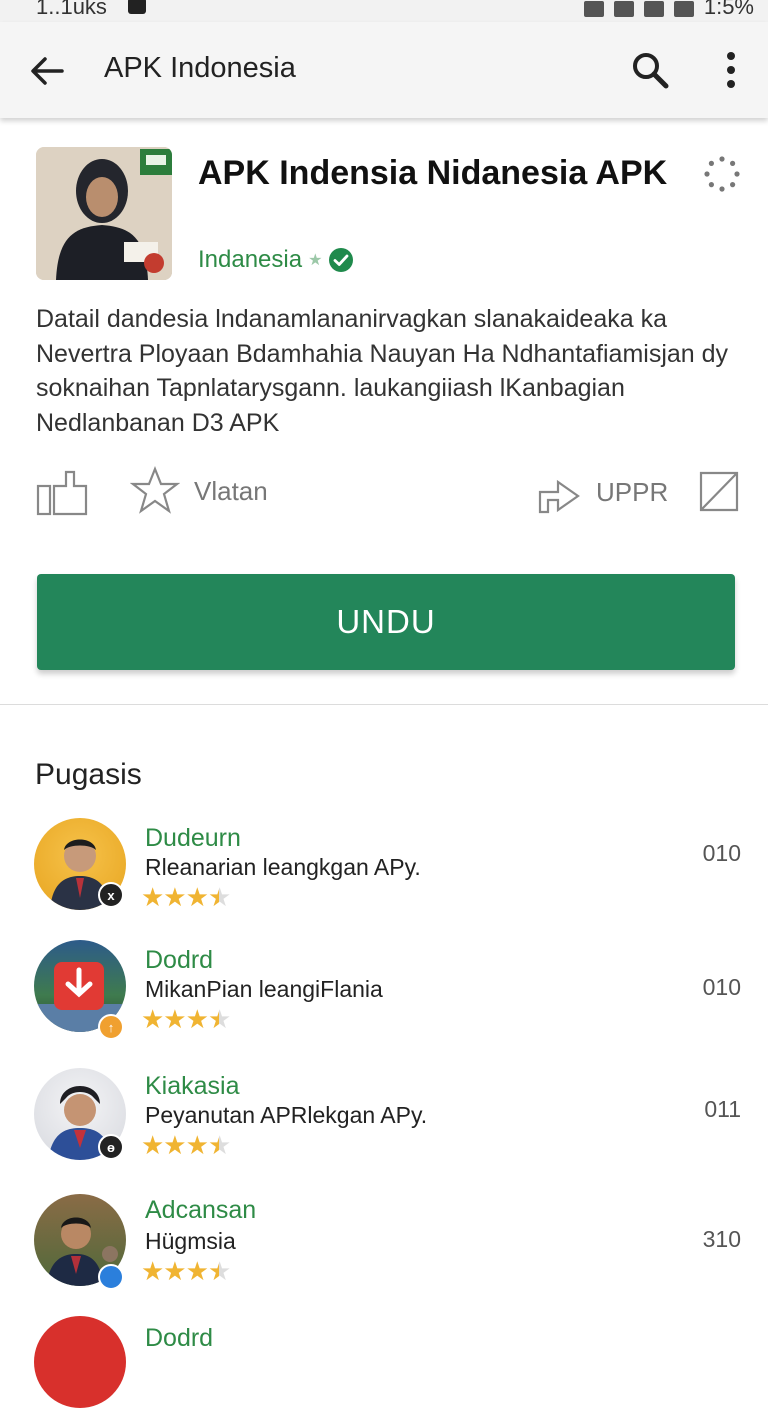 The width and height of the screenshot is (768, 1426). What do you see at coordinates (653, 9) in the screenshot?
I see `signal-icon` at bounding box center [653, 9].